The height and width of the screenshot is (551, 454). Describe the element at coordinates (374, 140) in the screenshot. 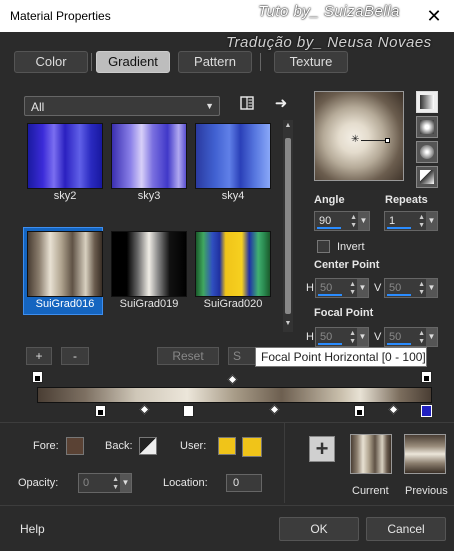

I see `angle-handle-line` at that location.